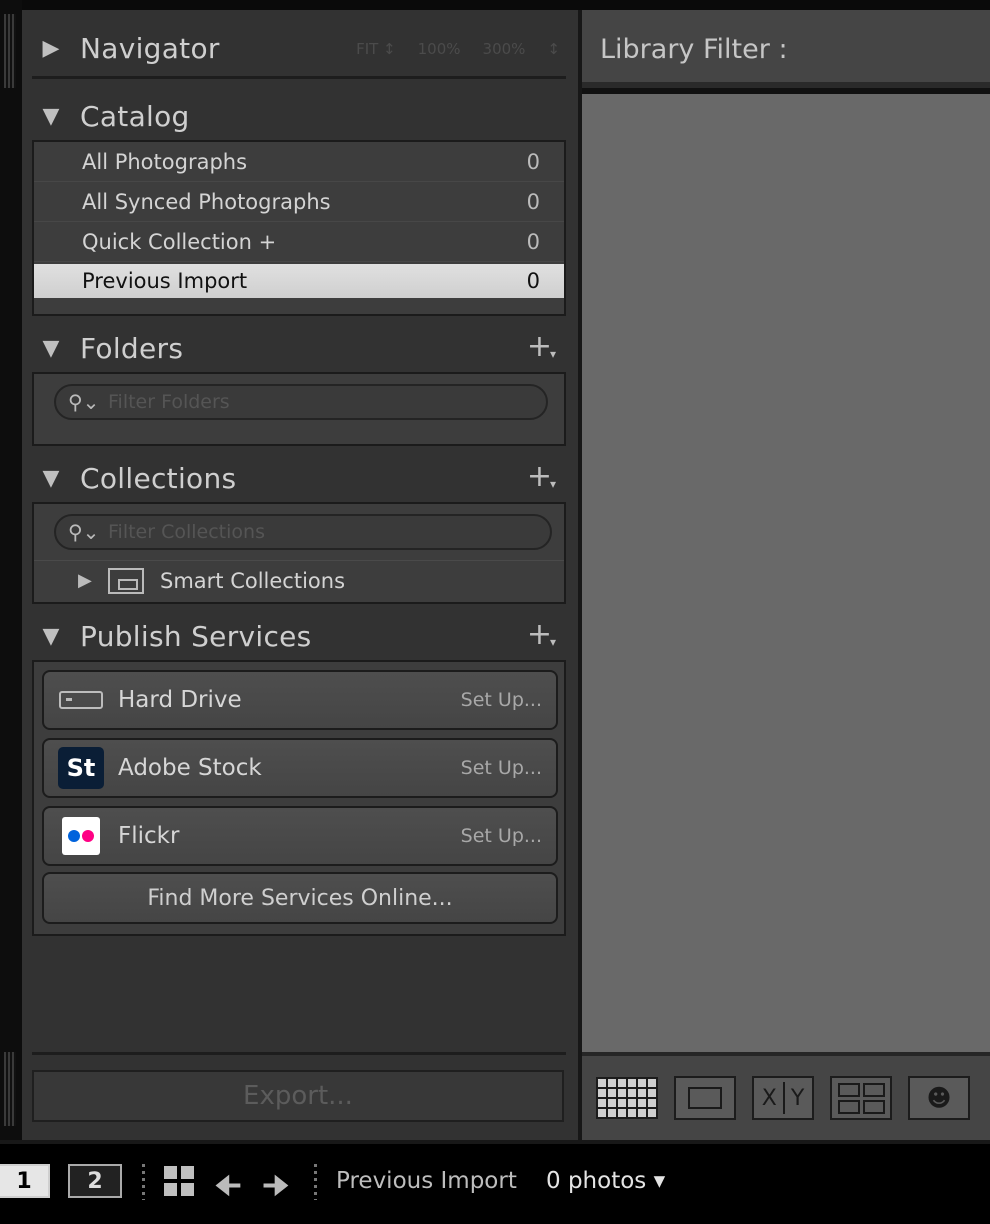  I want to click on collections-panel: ⚲⌄ ▶ Smart Collections, so click(299, 553).